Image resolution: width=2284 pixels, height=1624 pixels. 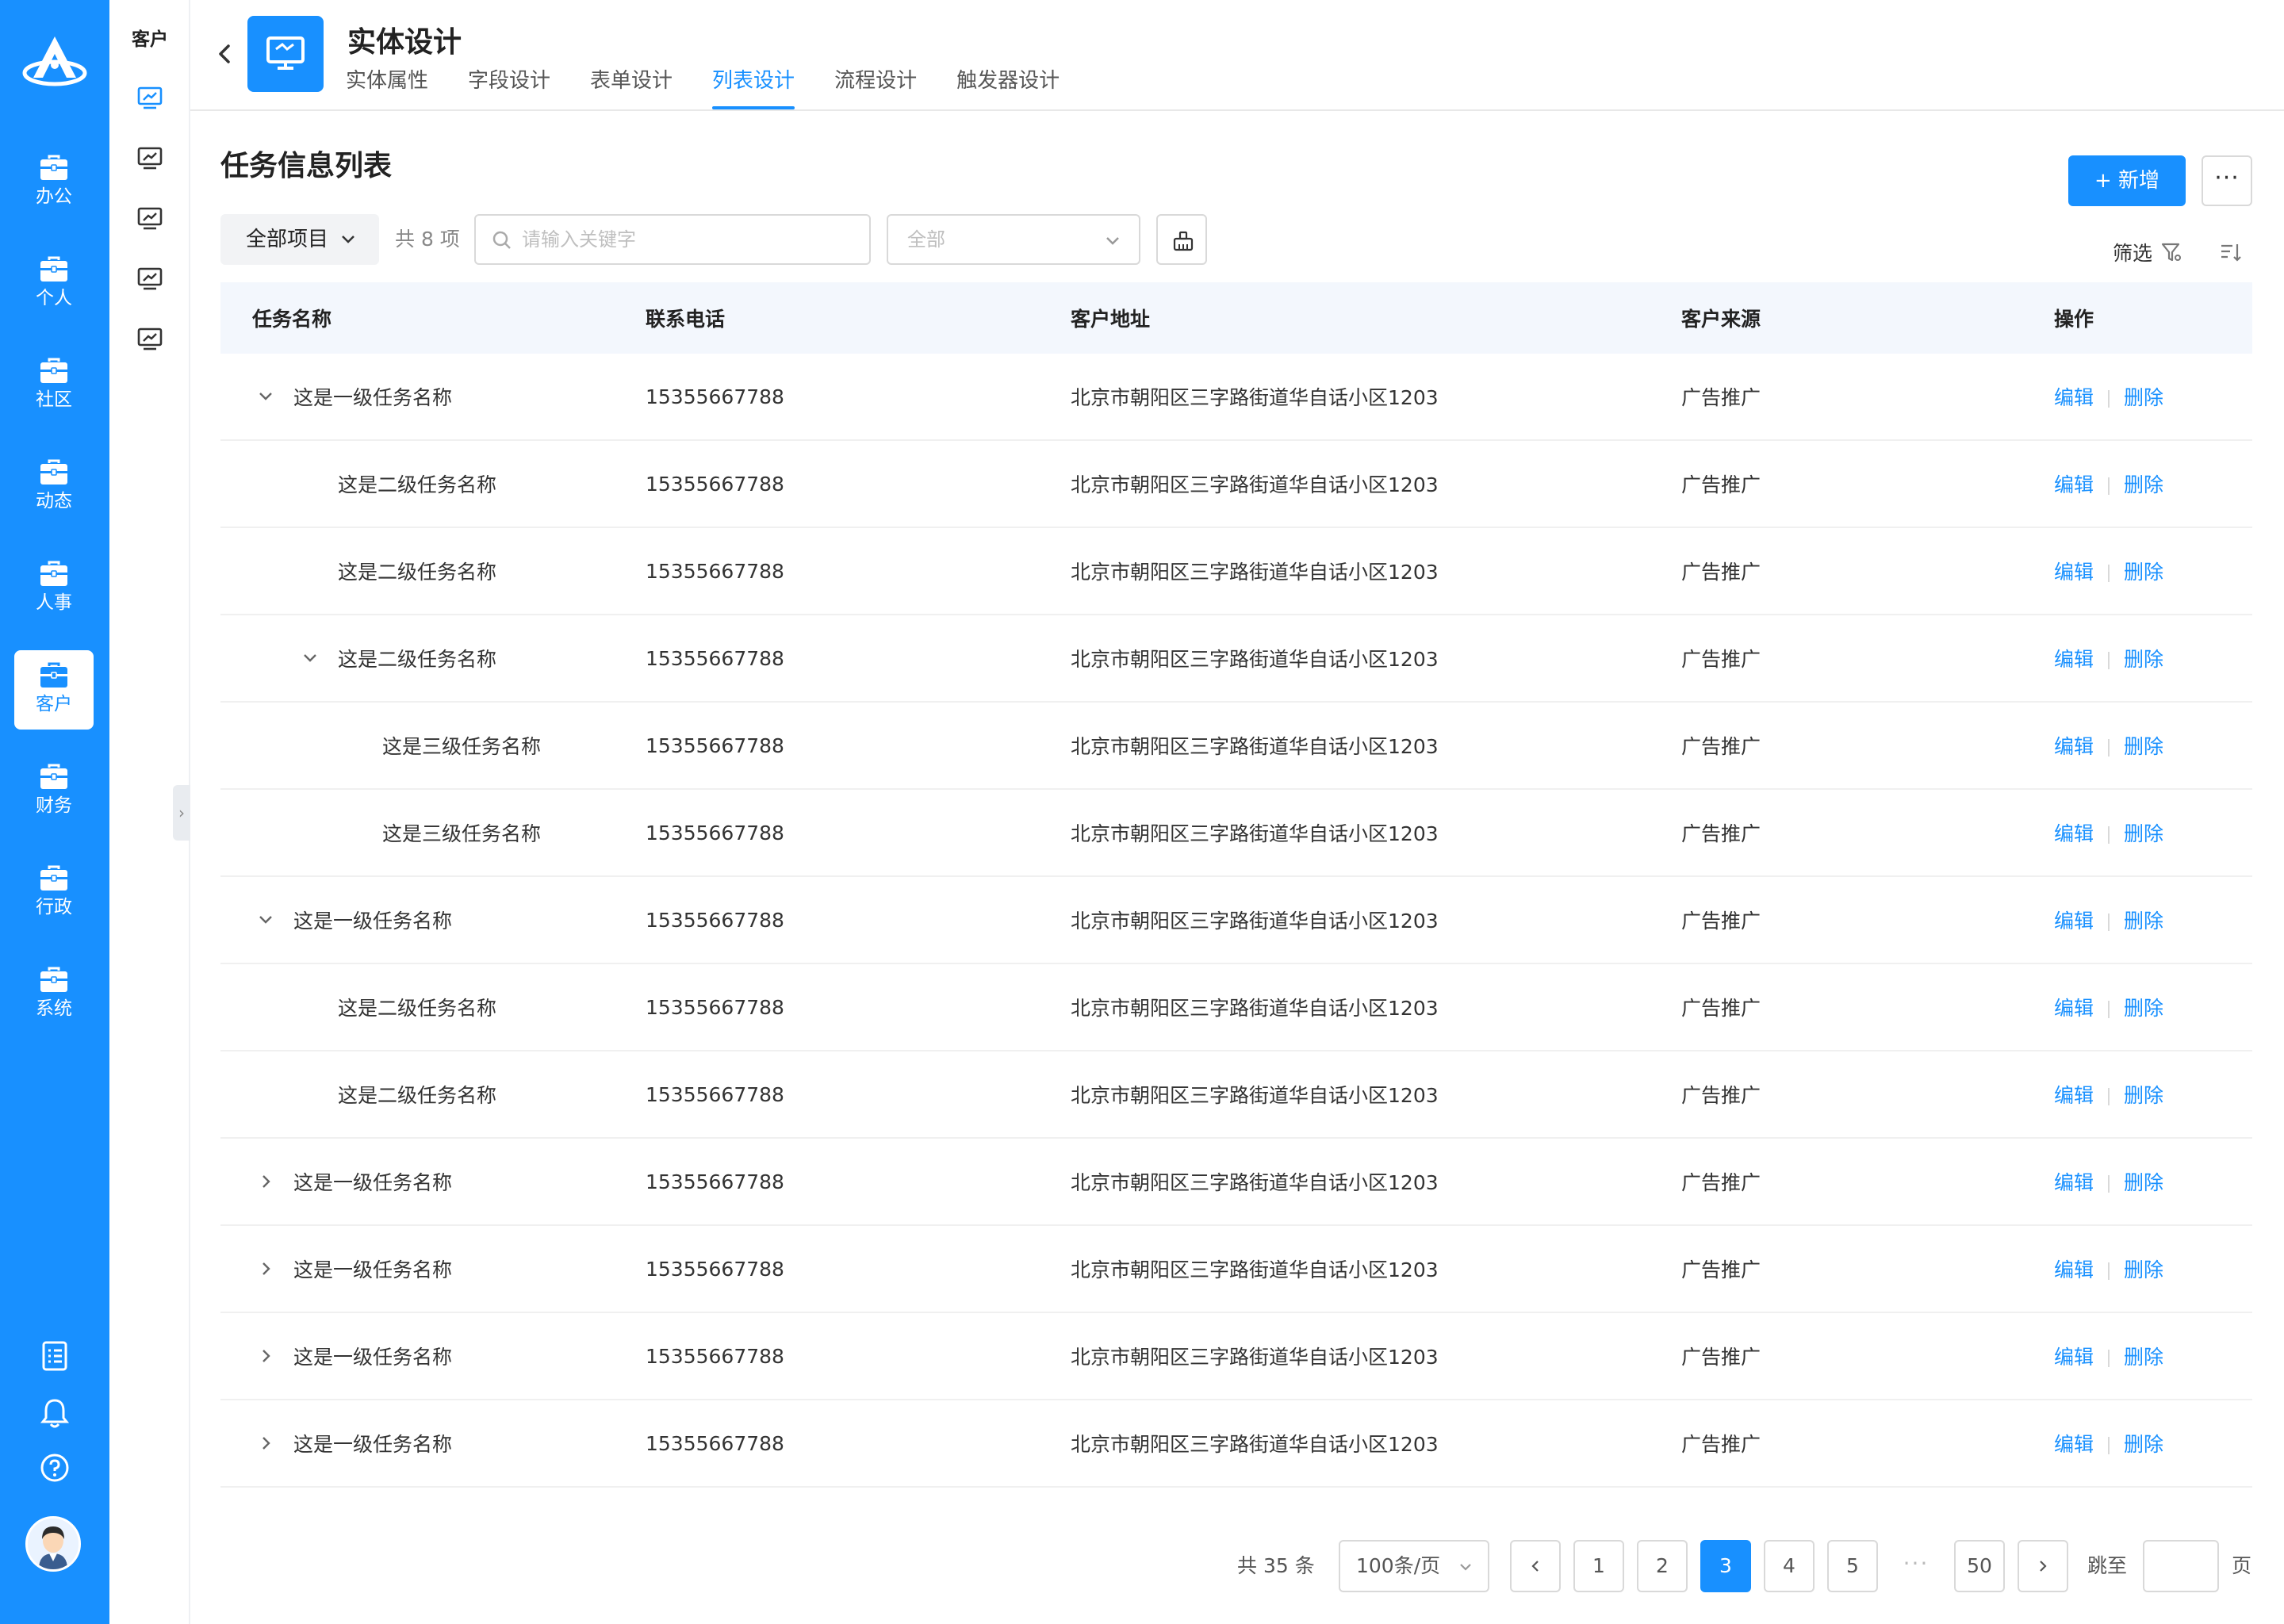 I want to click on nav-item-2: 社区, so click(x=54, y=385).